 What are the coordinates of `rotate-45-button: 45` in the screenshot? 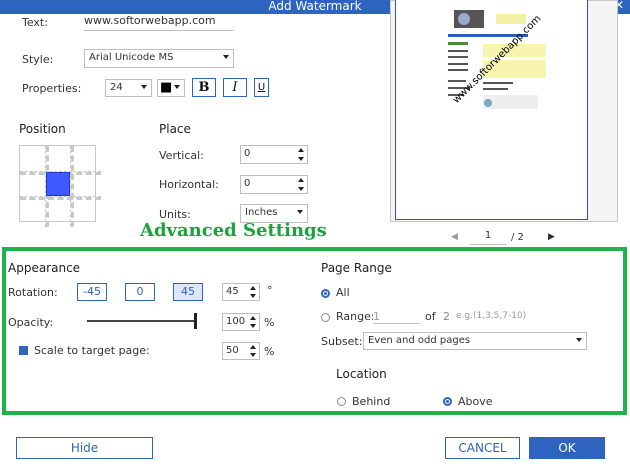 It's located at (188, 292).